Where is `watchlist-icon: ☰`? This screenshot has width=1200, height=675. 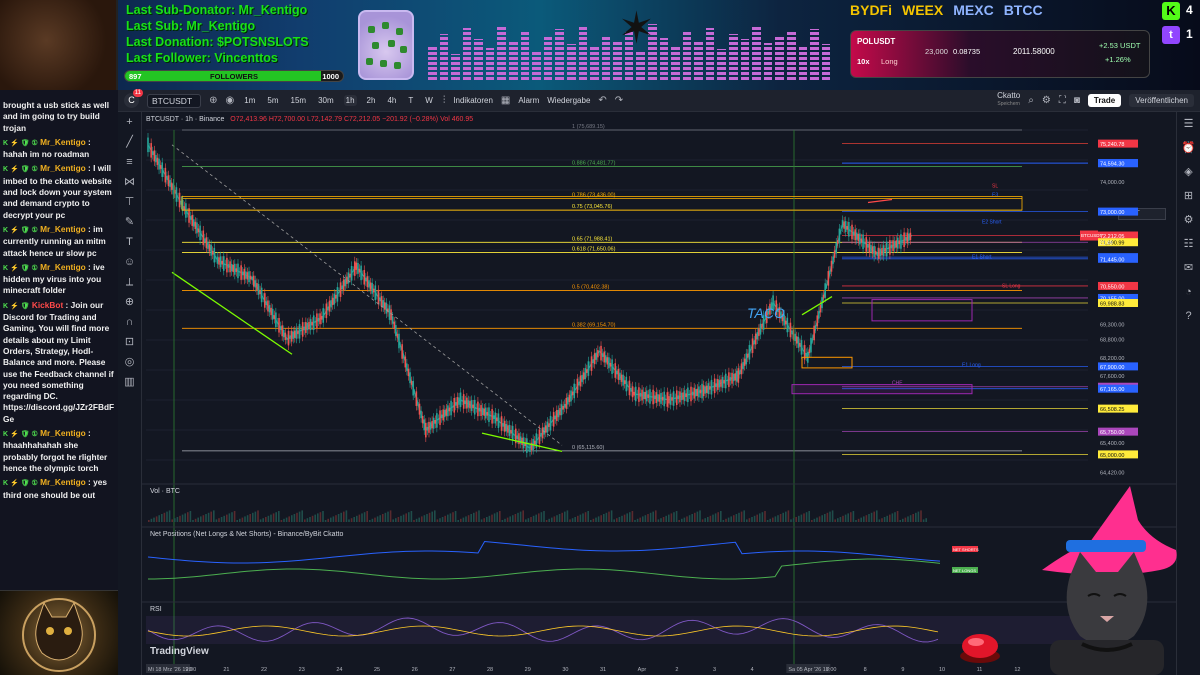 watchlist-icon: ☰ is located at coordinates (1188, 124).